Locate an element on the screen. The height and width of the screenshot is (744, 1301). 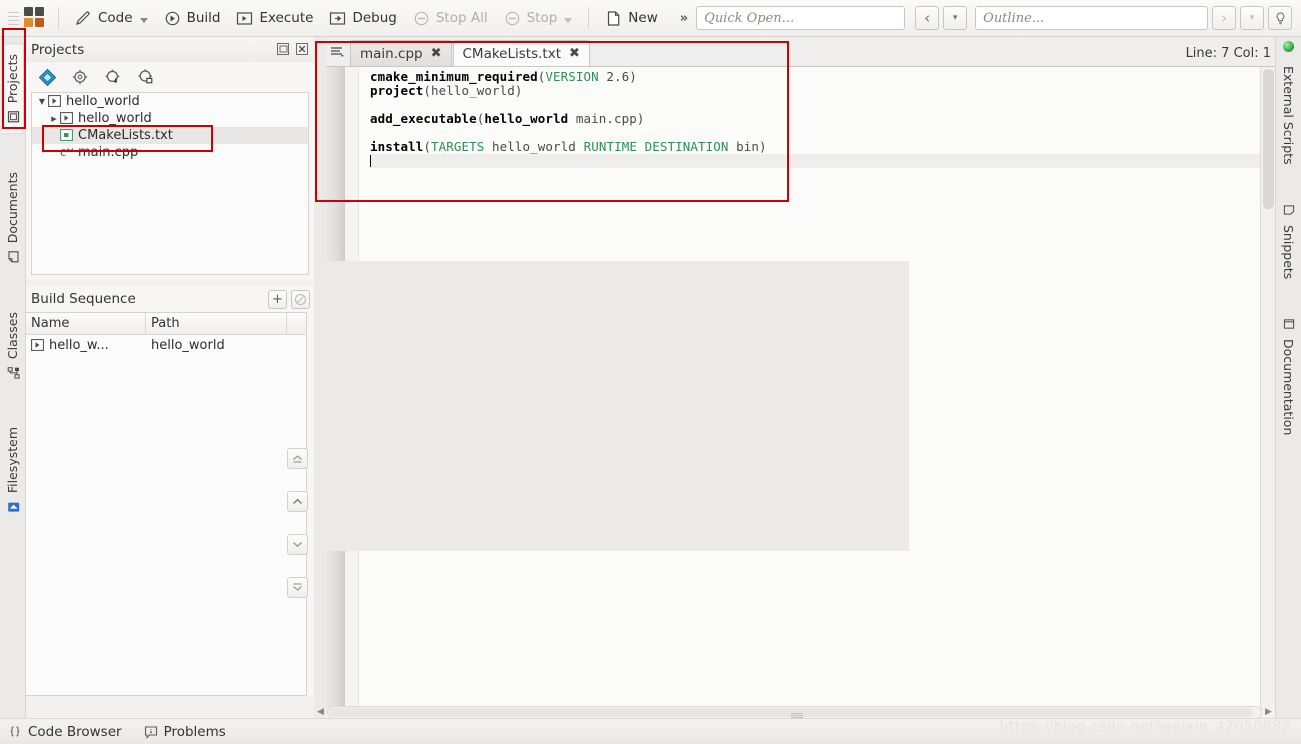
toolbar-drag-handle is located at coordinates (14, 18).